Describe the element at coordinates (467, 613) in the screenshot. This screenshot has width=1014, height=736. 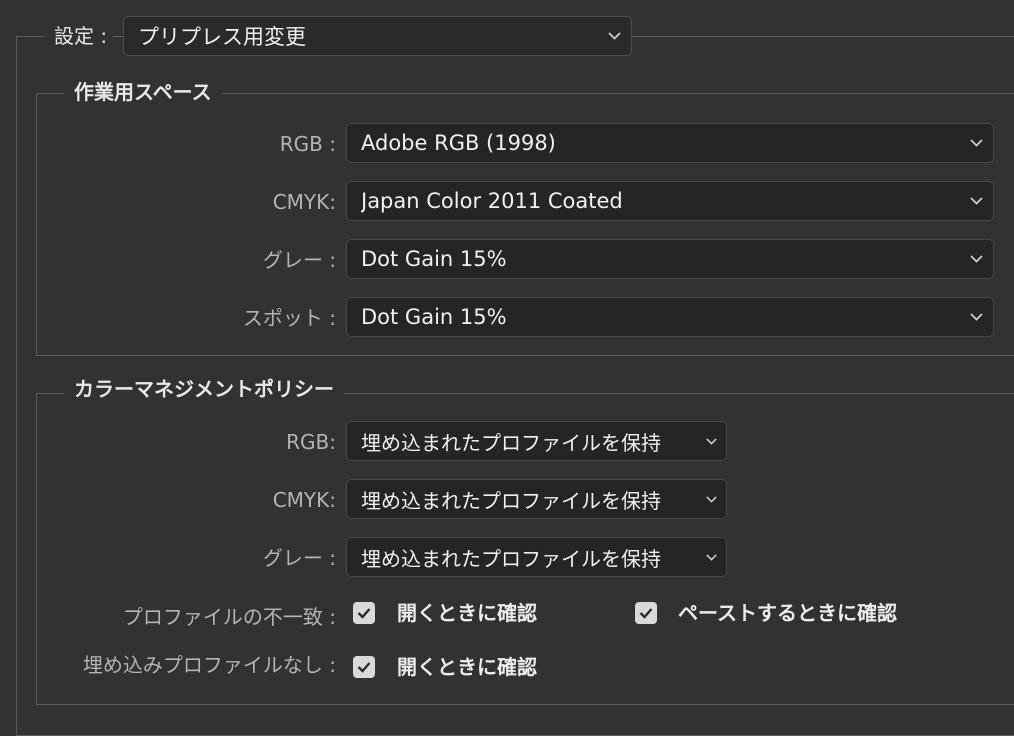
I see `mismatch-ask-open-label: 開くときに確認` at that location.